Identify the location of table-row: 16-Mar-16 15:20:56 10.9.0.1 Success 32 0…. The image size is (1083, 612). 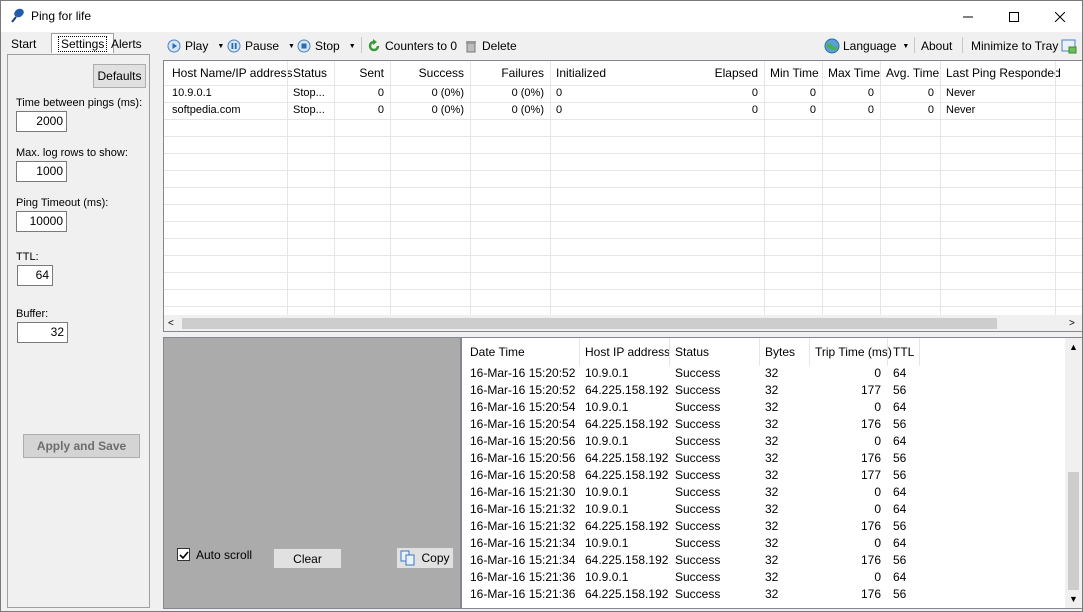
(762, 441).